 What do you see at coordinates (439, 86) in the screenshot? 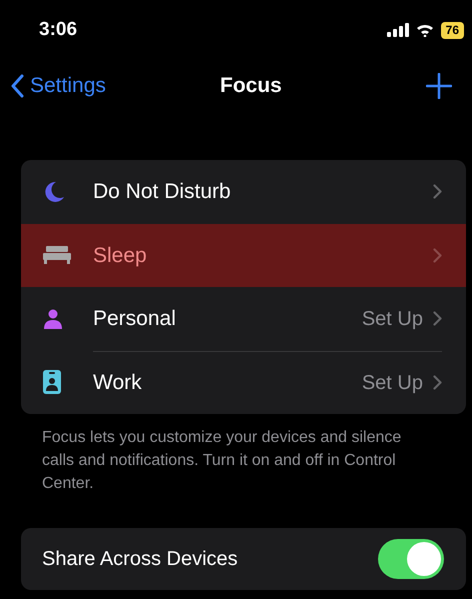
I see `add-icon` at bounding box center [439, 86].